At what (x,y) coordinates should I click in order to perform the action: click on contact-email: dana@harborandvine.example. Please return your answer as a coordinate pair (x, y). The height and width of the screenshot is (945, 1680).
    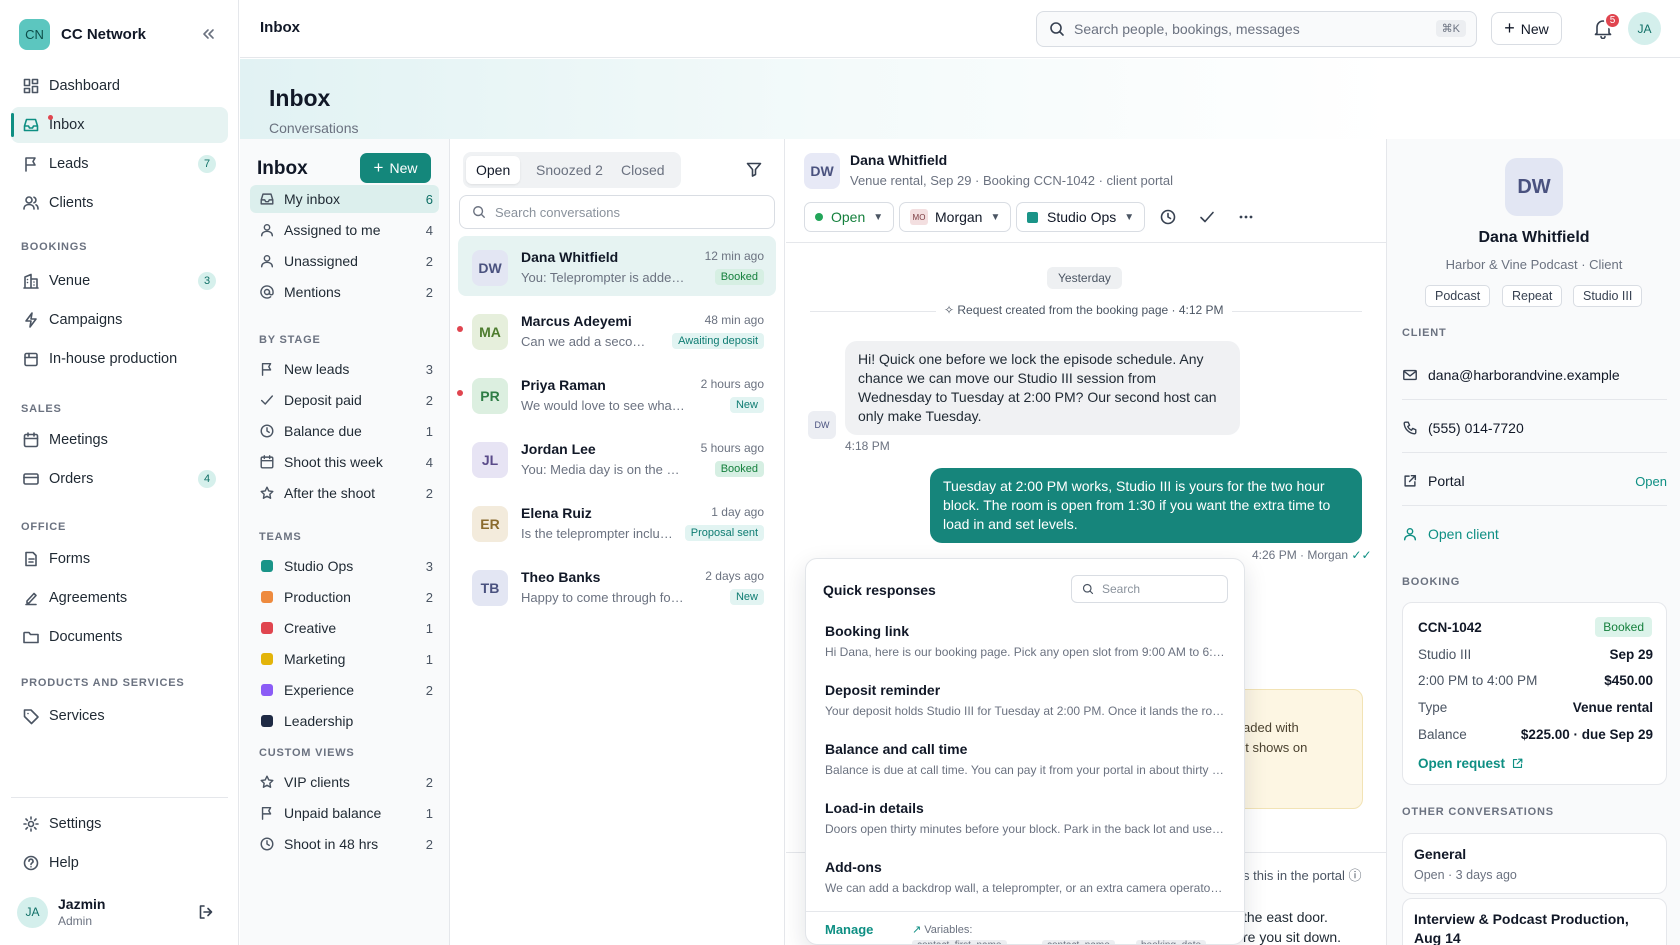
    Looking at the image, I should click on (1534, 375).